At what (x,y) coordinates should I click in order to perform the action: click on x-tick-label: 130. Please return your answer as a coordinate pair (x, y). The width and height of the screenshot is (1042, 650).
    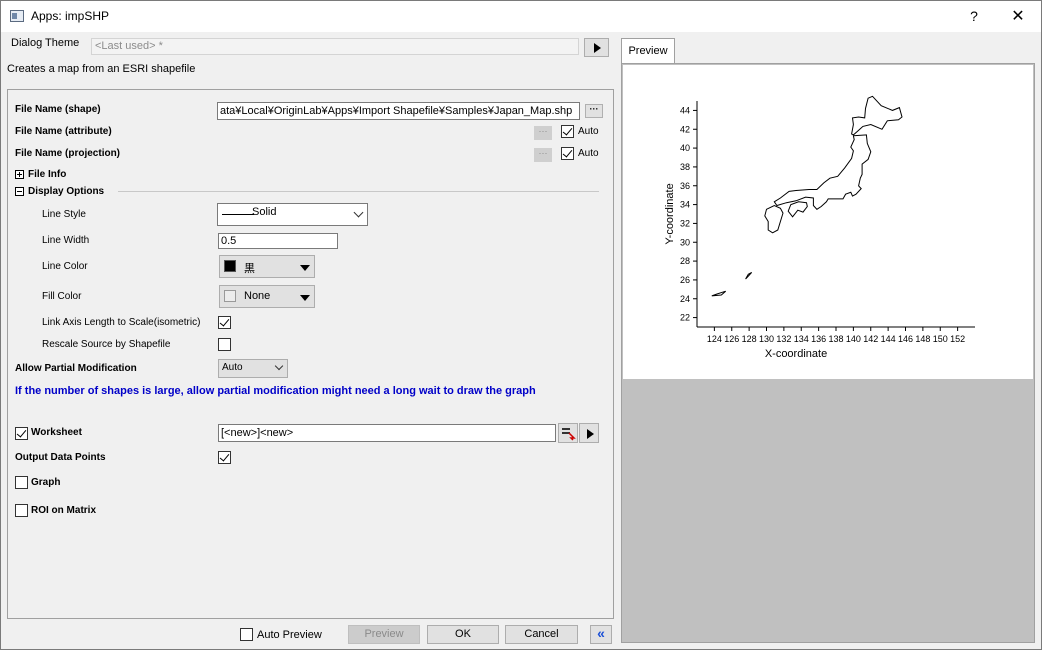
    Looking at the image, I should click on (766, 339).